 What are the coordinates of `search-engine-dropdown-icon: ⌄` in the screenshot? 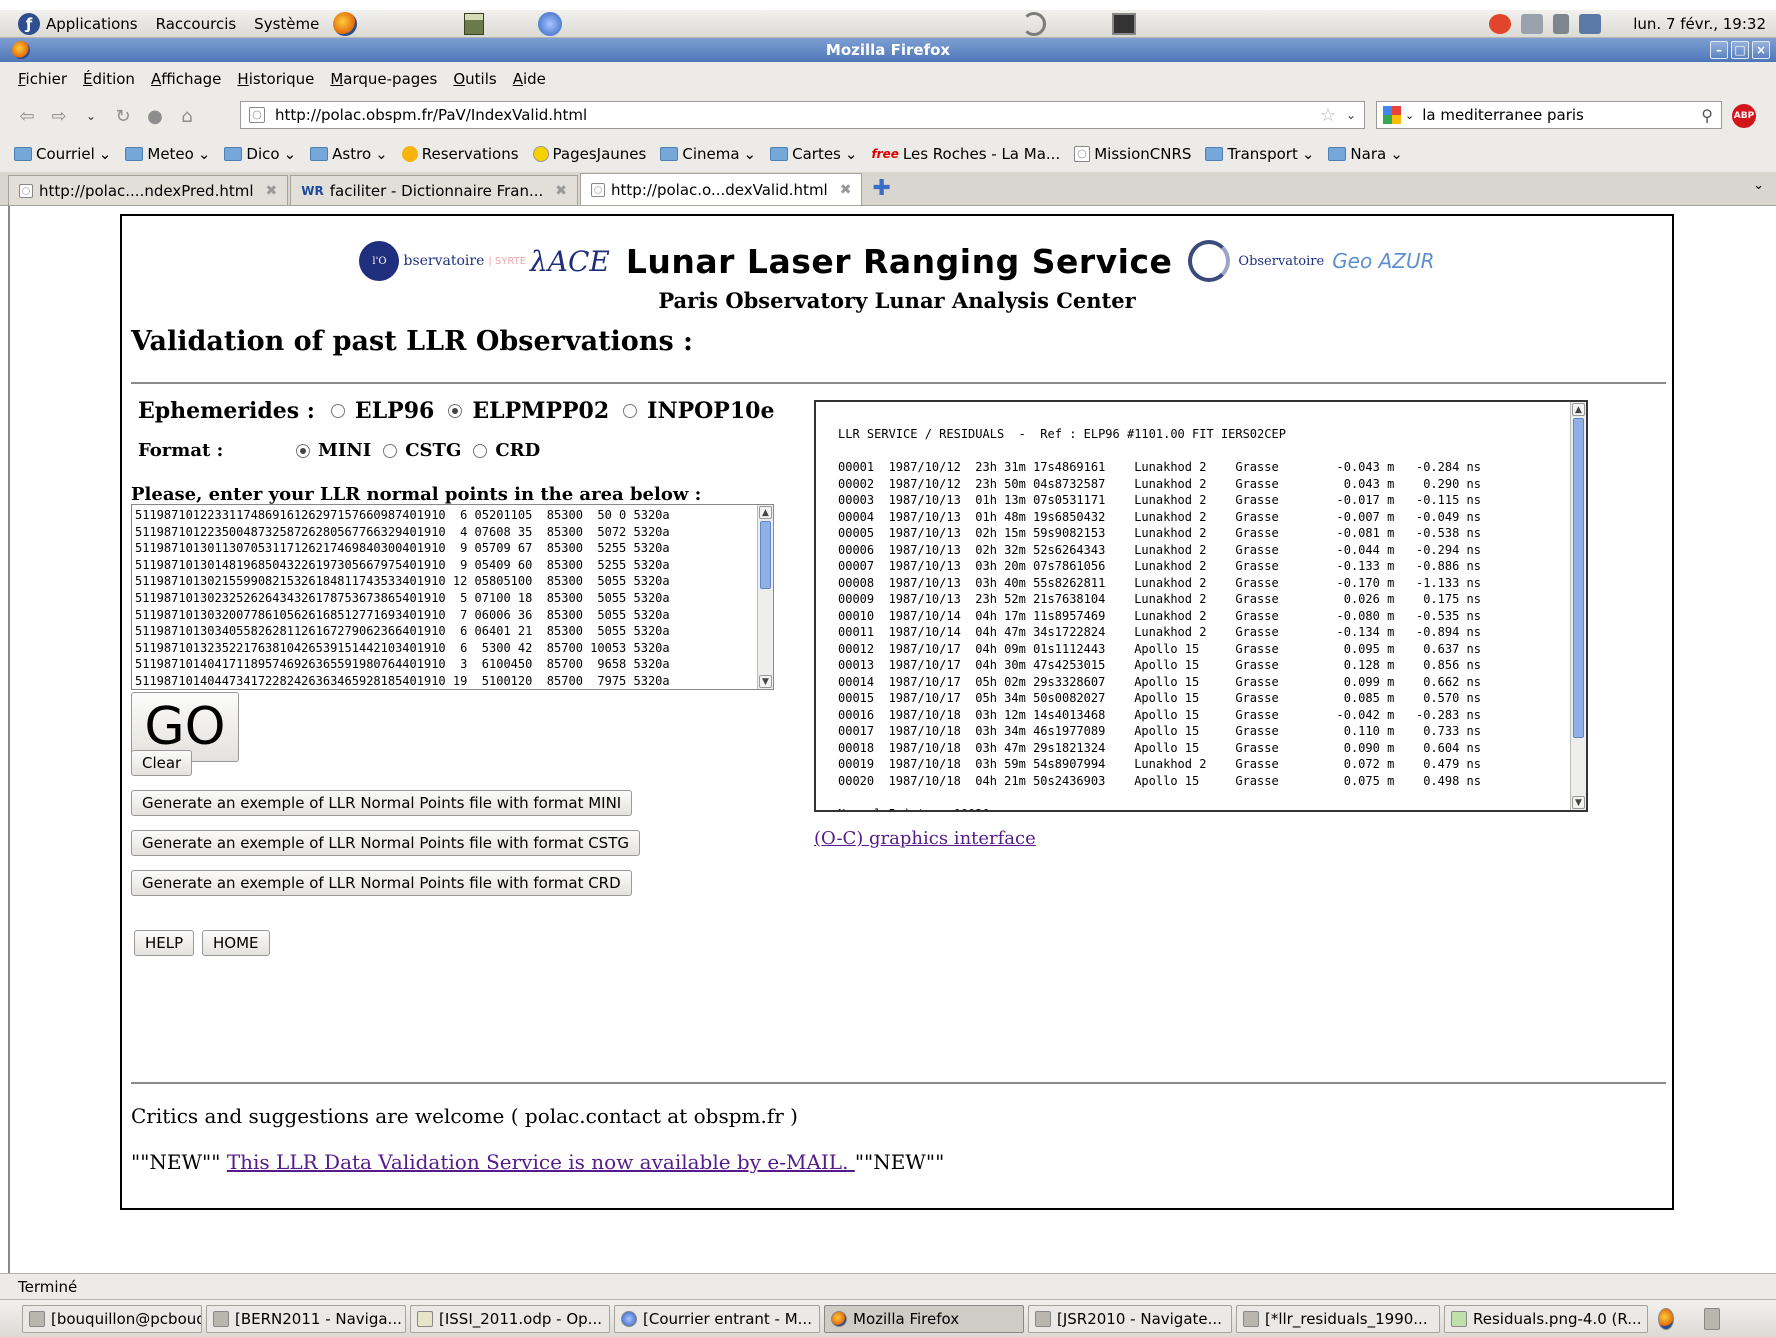 It's located at (1409, 115).